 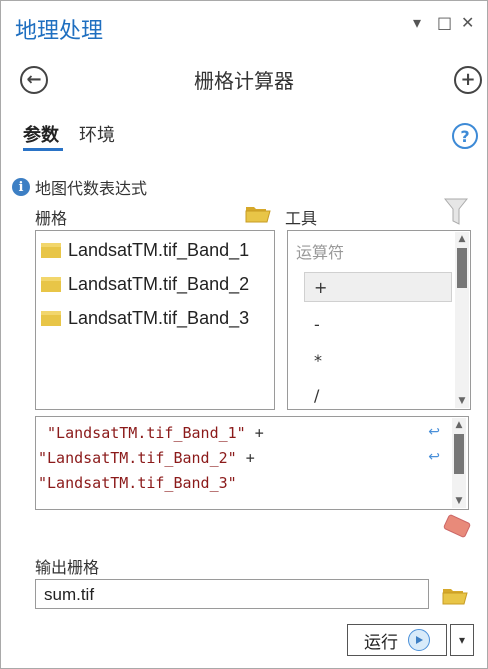 What do you see at coordinates (232, 594) in the screenshot?
I see `output-raster-field: sum.tif` at bounding box center [232, 594].